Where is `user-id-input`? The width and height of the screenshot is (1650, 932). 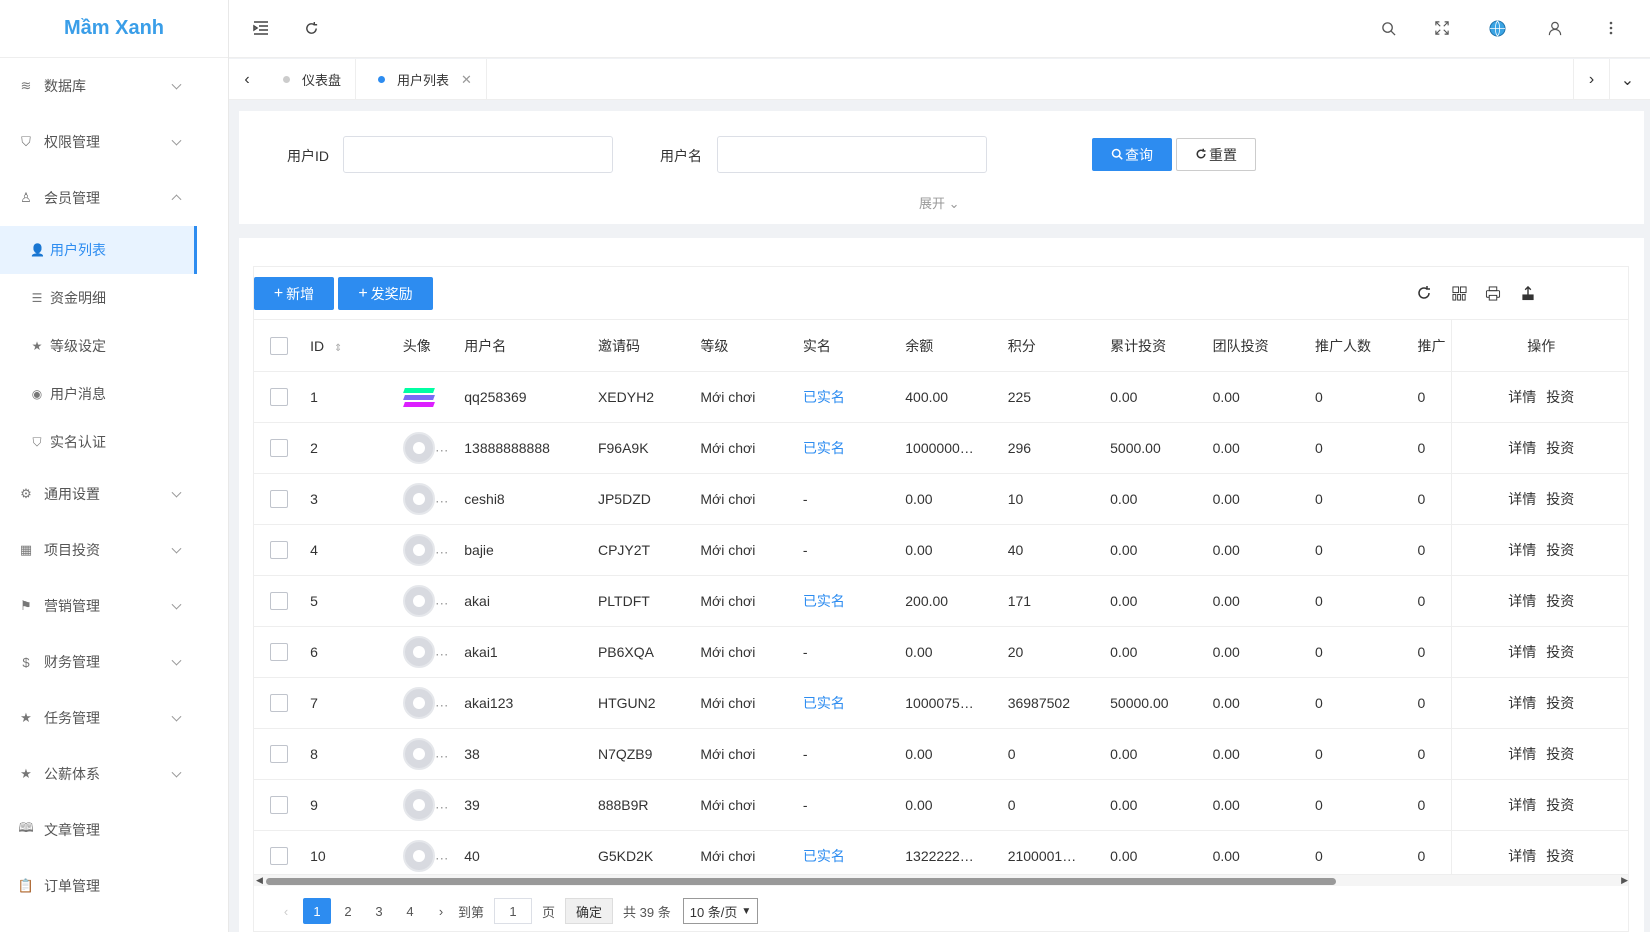 user-id-input is located at coordinates (478, 154).